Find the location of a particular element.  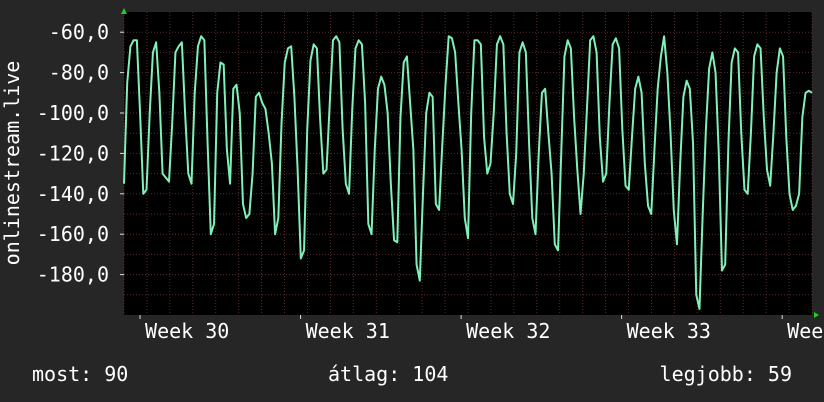

y-tick-labels: -60,0 -80,0 -100,0 -120,0 -140,0 -160,0 -180,0 is located at coordinates (73, 153).